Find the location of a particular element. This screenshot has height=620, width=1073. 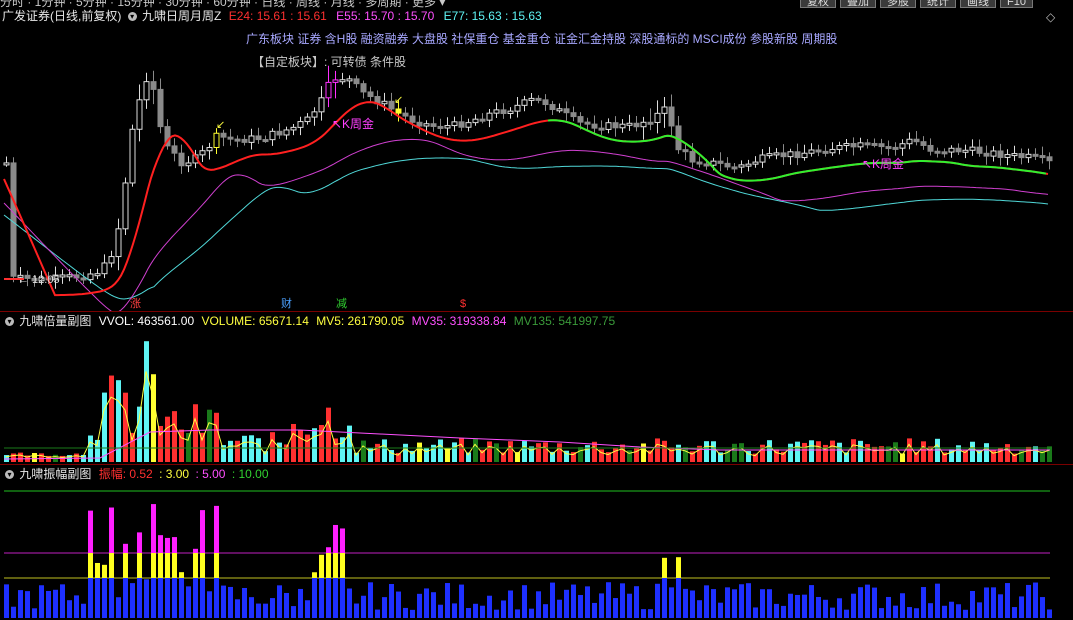

toolbar-button-draw: 画线 is located at coordinates (978, 4).